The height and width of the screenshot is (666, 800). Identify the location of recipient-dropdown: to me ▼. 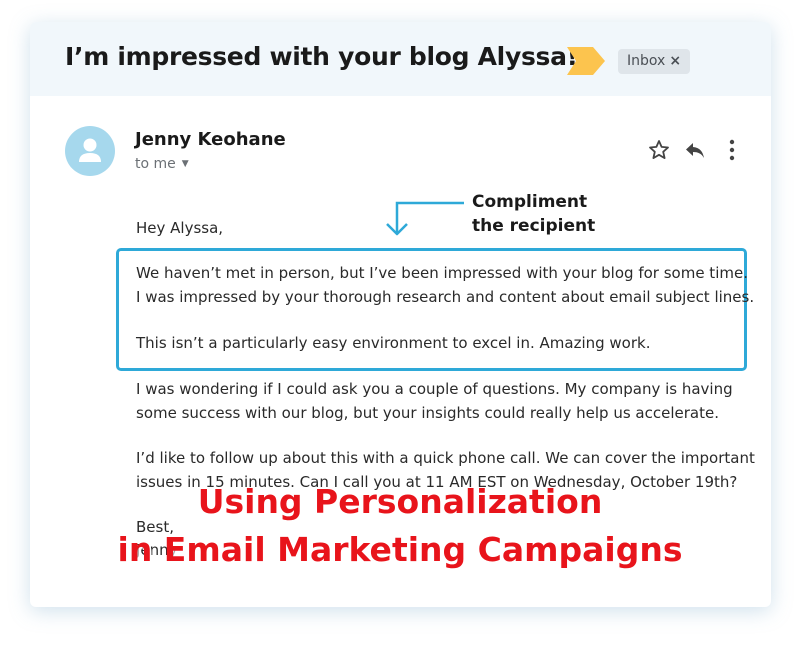
(162, 164).